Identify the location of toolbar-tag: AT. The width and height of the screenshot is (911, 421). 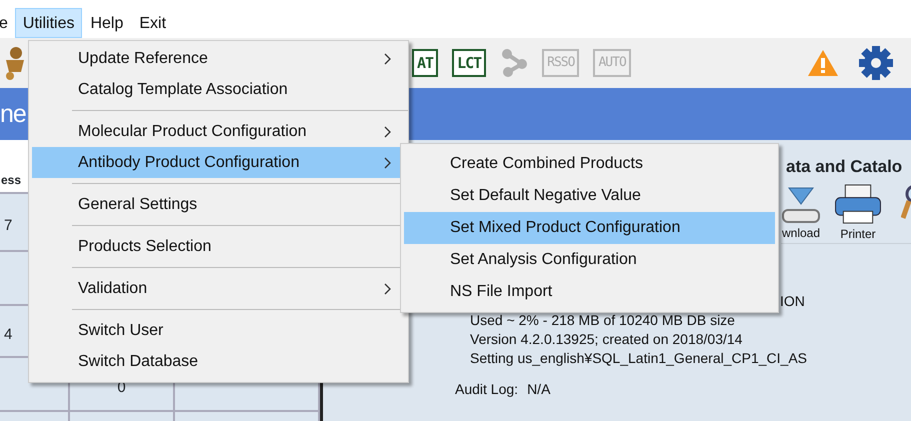
(425, 63).